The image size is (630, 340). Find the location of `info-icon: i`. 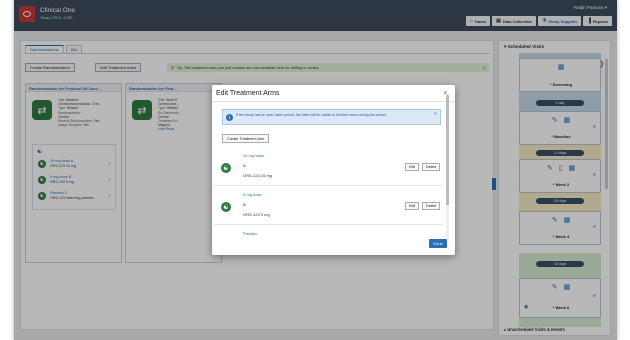

info-icon: i is located at coordinates (229, 117).